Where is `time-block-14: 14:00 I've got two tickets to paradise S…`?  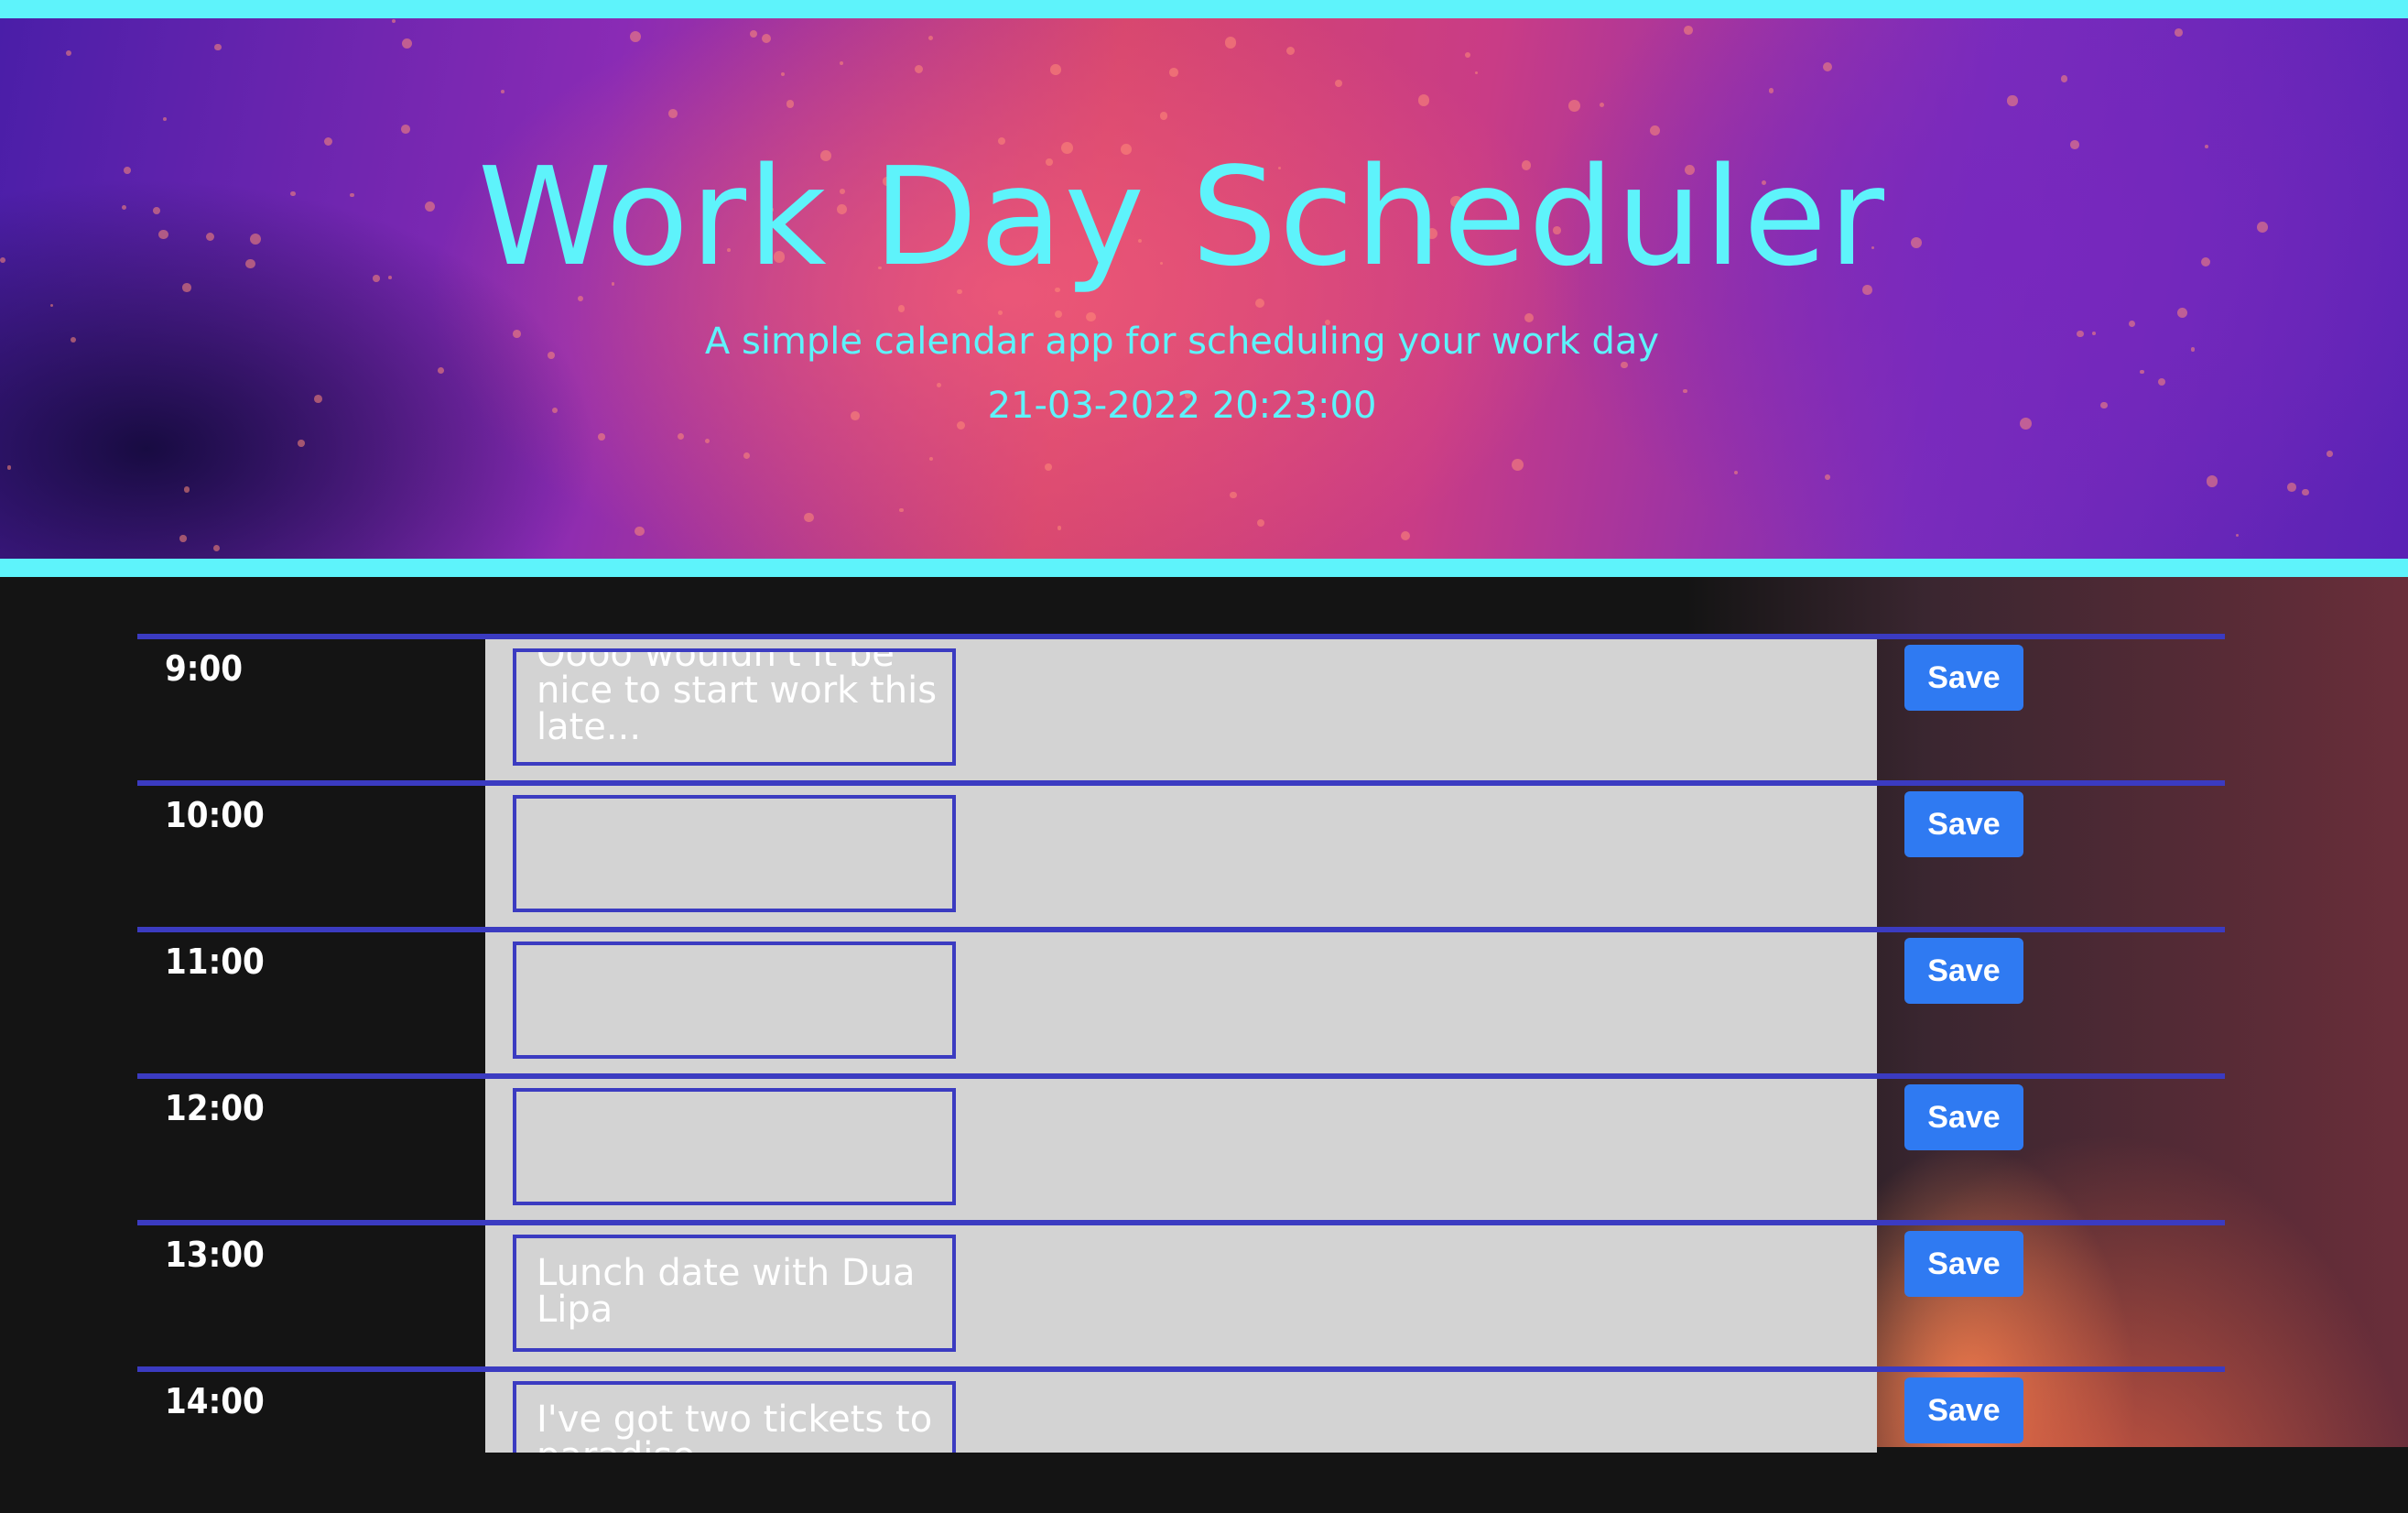 time-block-14: 14:00 I've got two tickets to paradise S… is located at coordinates (1181, 1439).